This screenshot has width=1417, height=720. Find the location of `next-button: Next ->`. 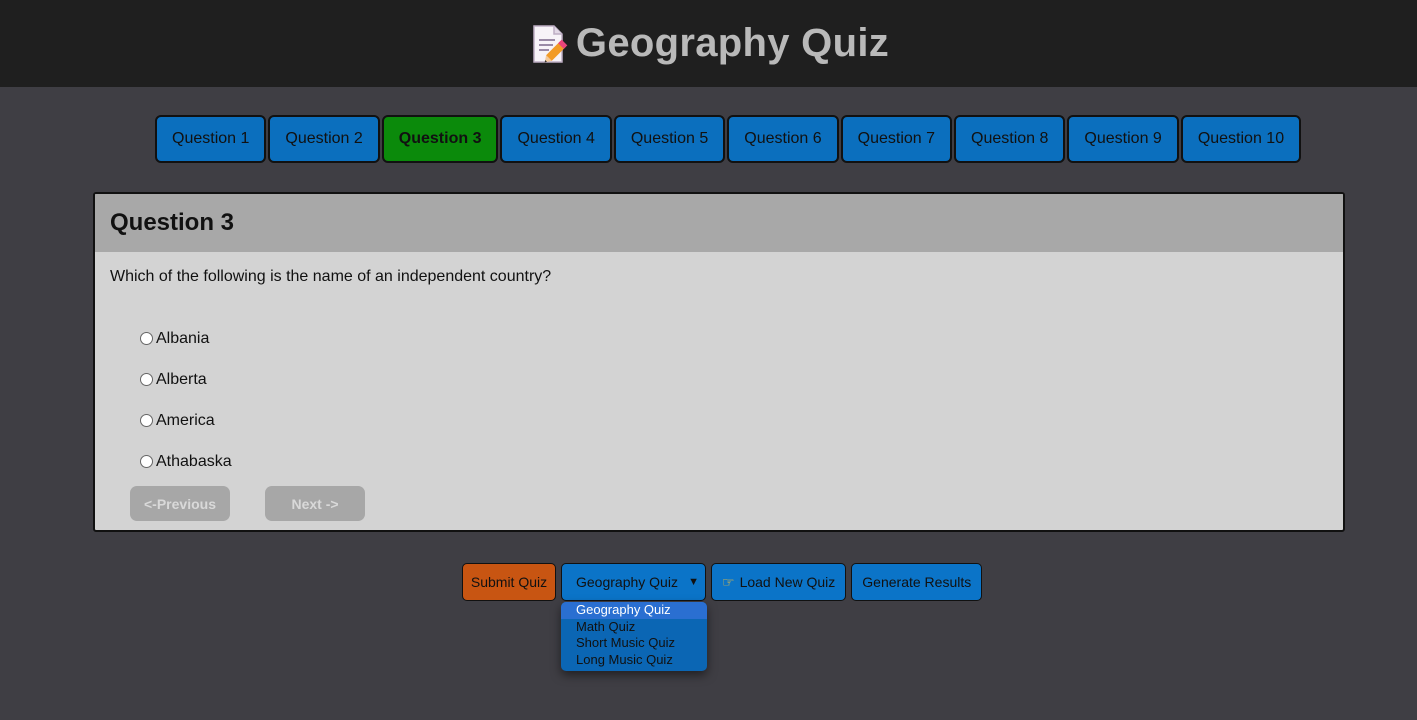

next-button: Next -> is located at coordinates (315, 503).